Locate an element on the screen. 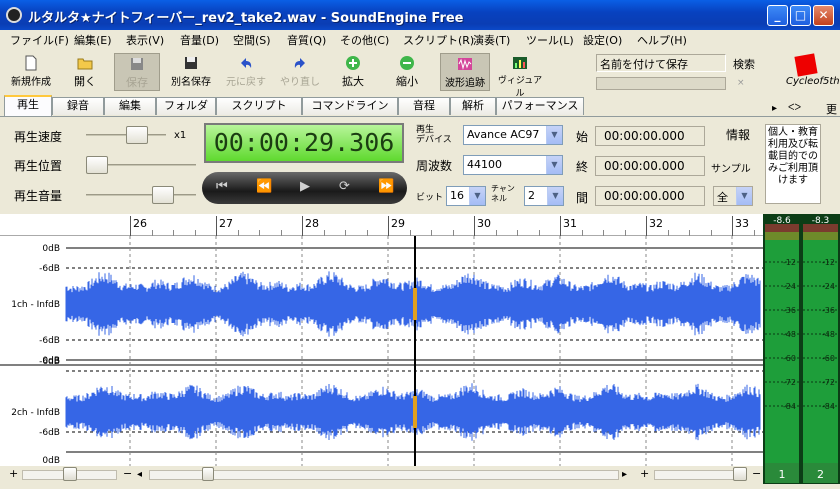 This screenshot has height=489, width=840. visualizer-icon is located at coordinates (520, 63).